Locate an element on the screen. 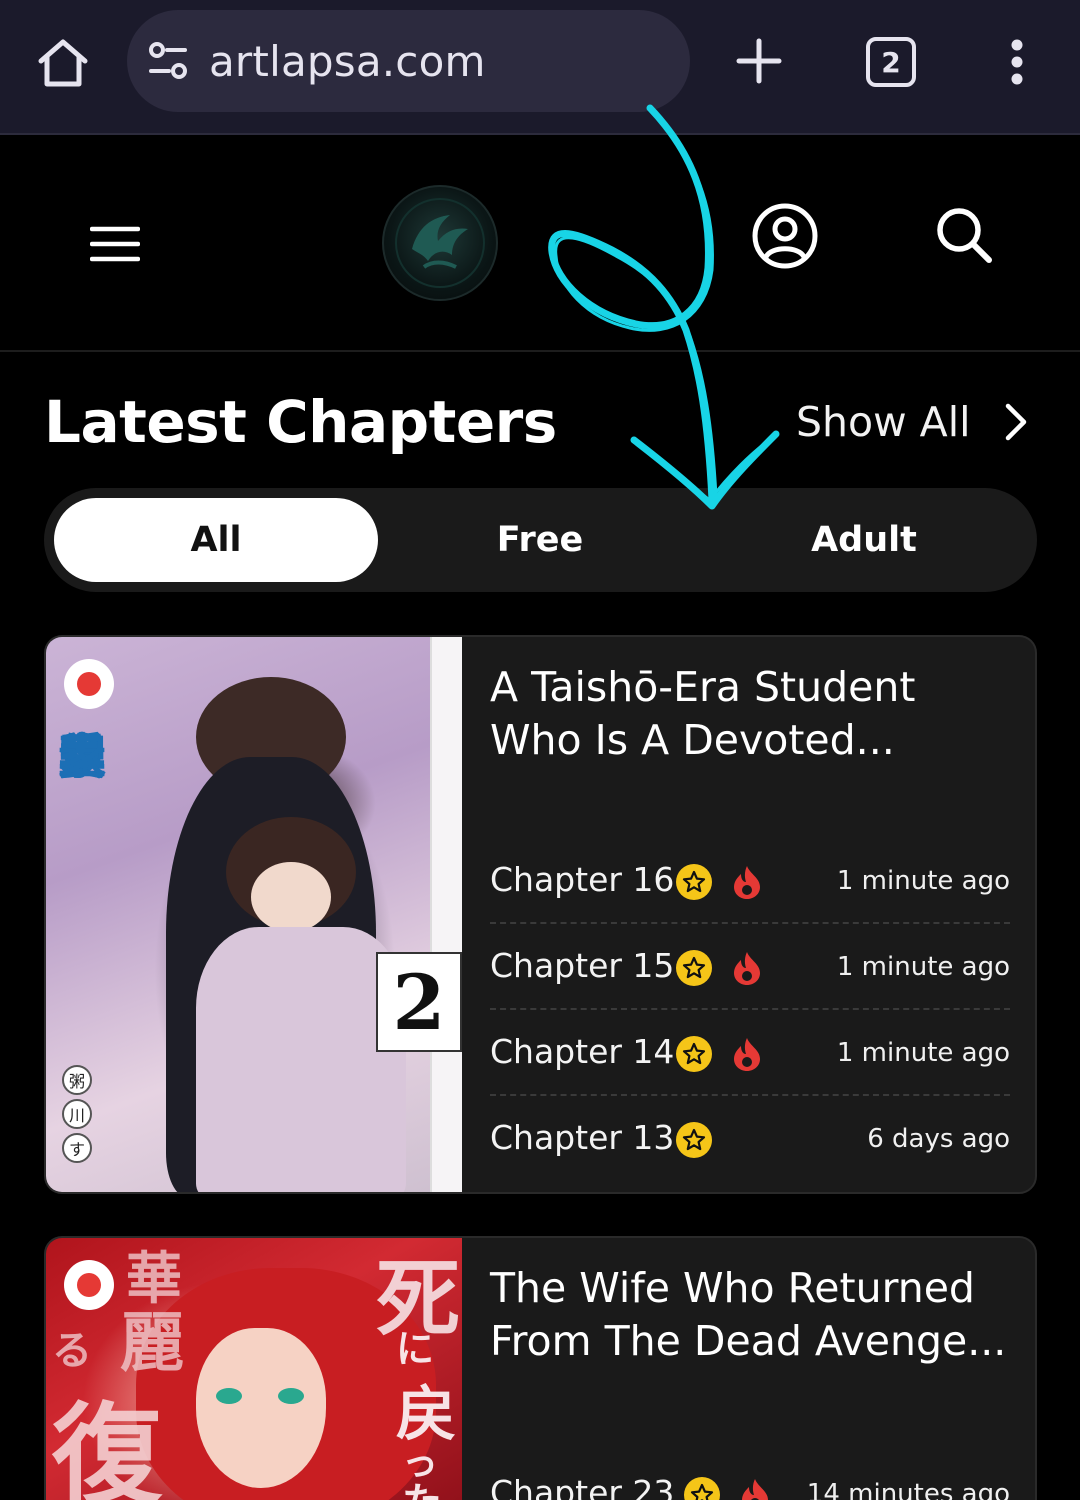 This screenshot has height=1500, width=1080. browser-toolbar: artlapsa.com 2 is located at coordinates (540, 67).